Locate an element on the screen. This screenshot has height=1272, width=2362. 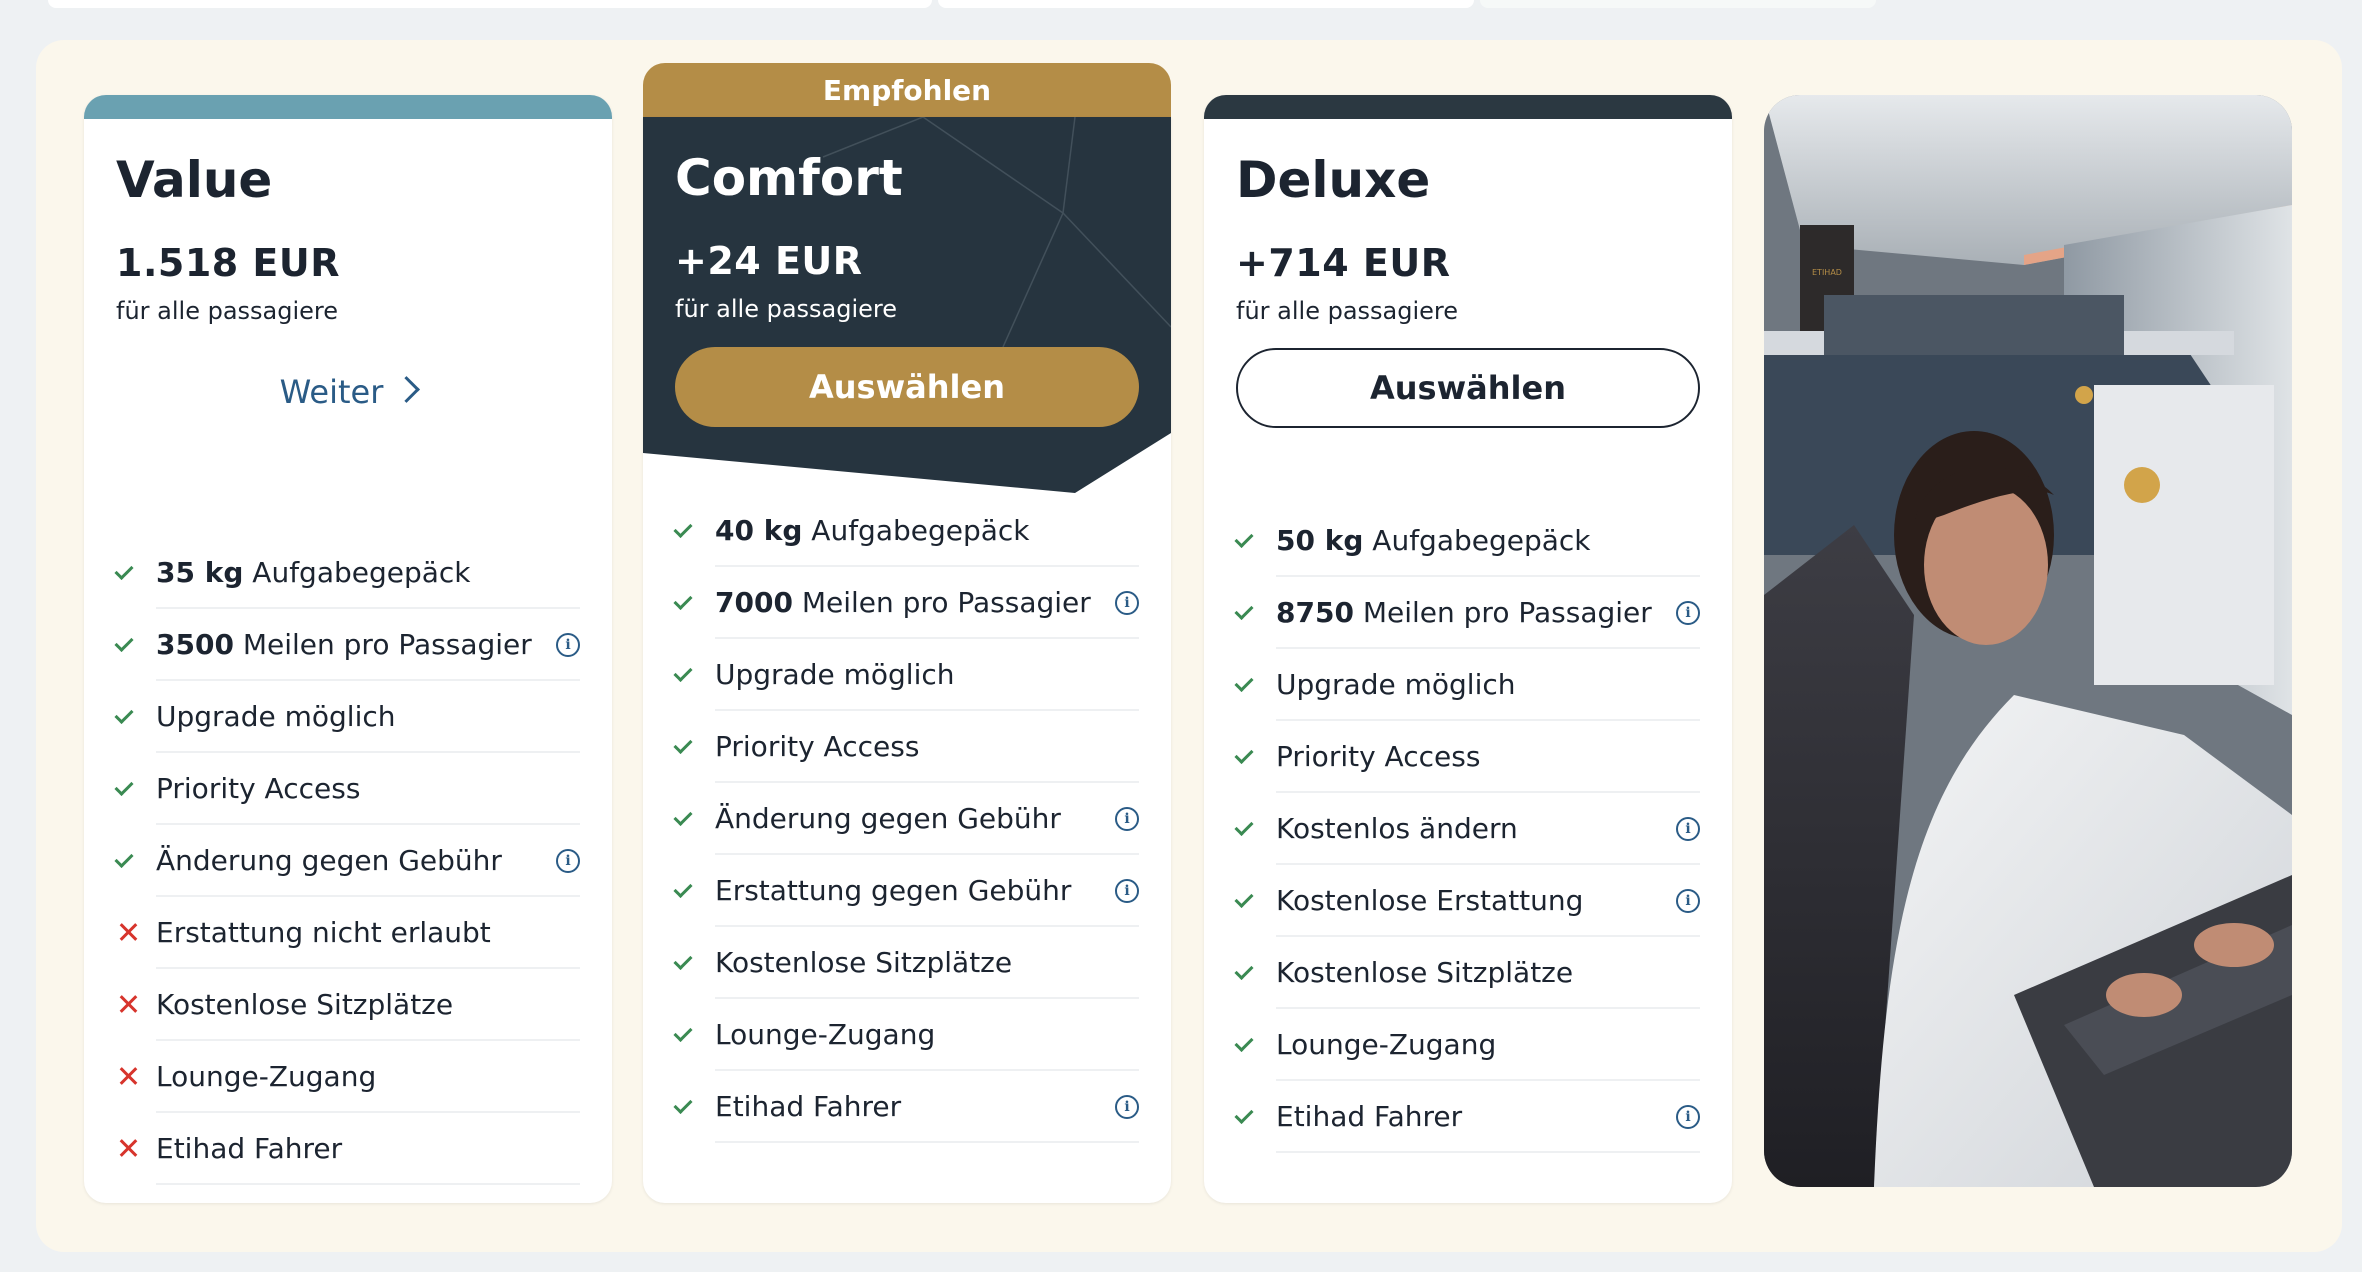
top-tabs-strip is located at coordinates (1181, 10).